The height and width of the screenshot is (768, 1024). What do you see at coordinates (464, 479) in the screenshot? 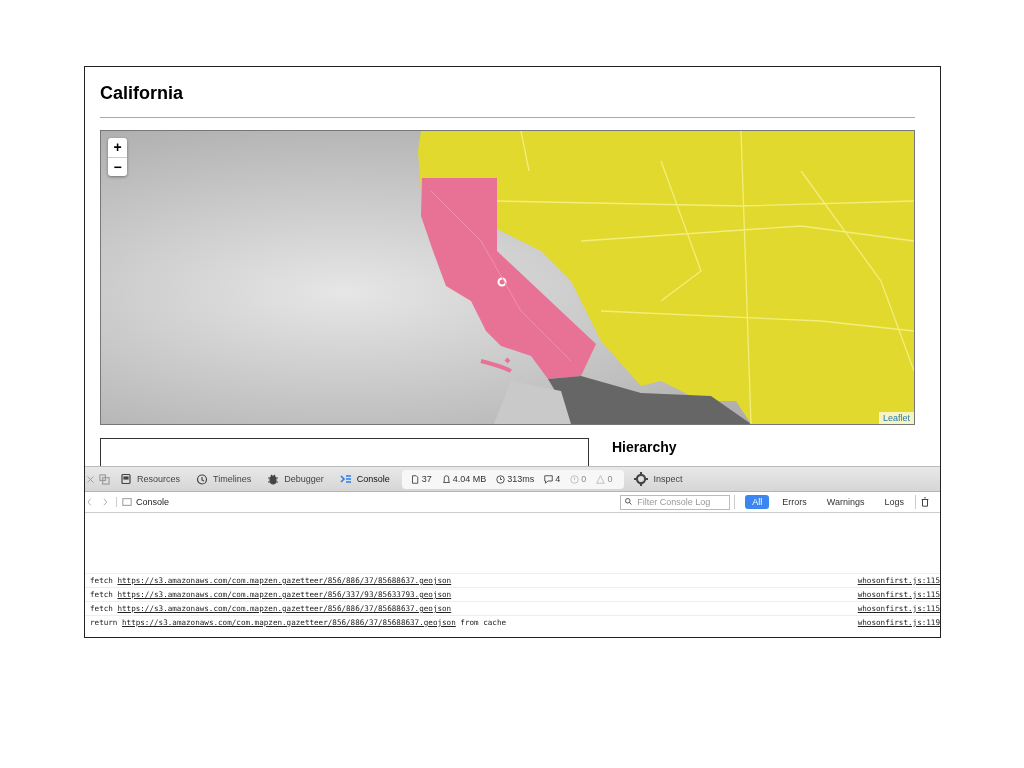
I see `stat-item: 4.04 MB` at bounding box center [464, 479].